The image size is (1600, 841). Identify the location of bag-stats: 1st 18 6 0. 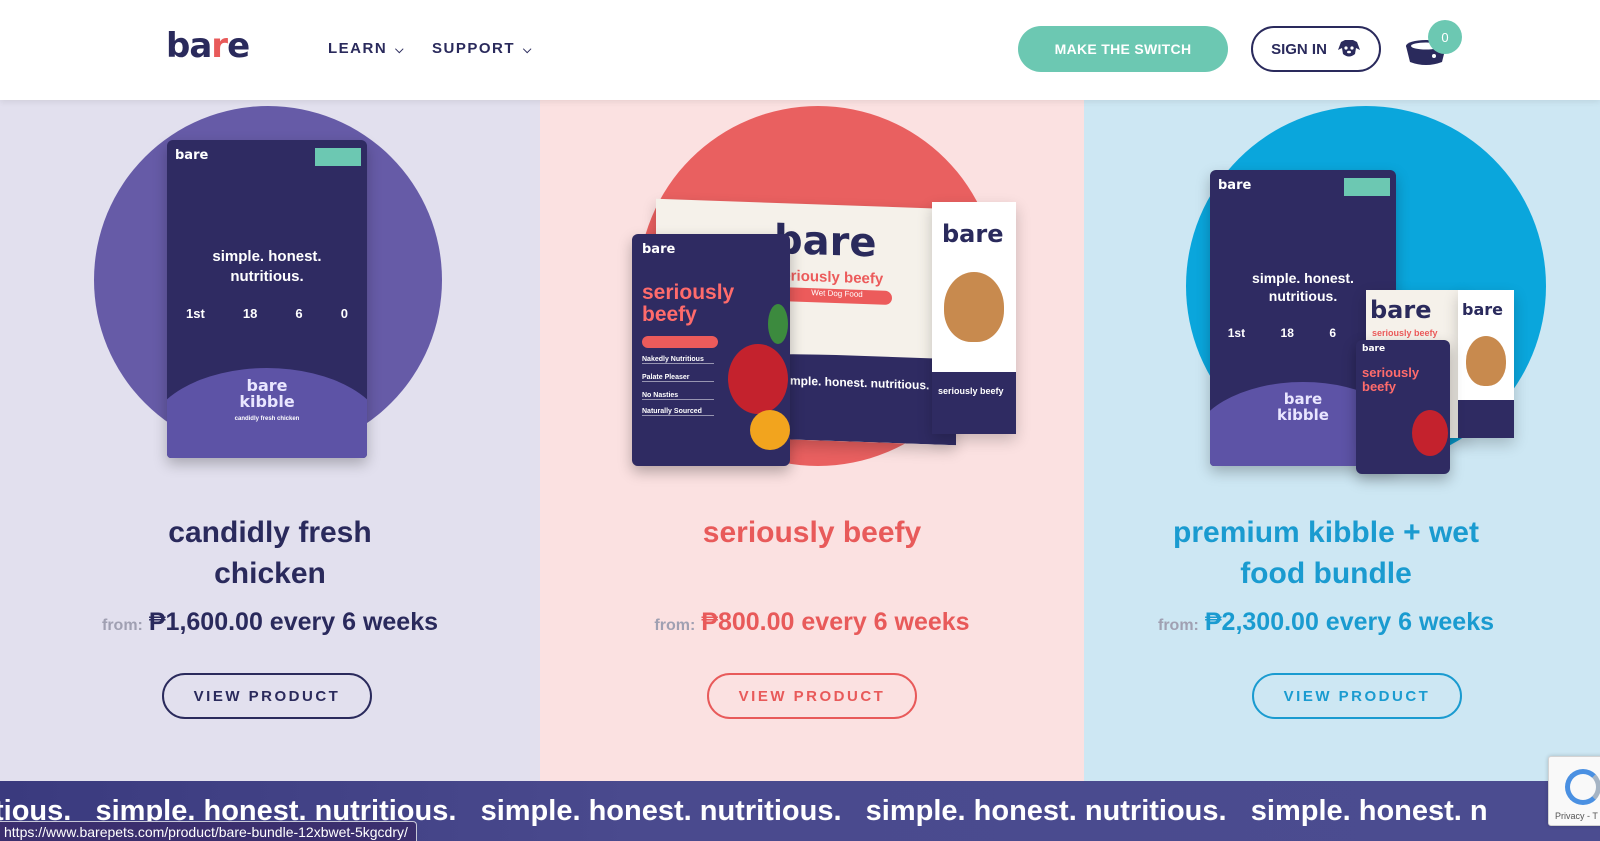
(267, 313).